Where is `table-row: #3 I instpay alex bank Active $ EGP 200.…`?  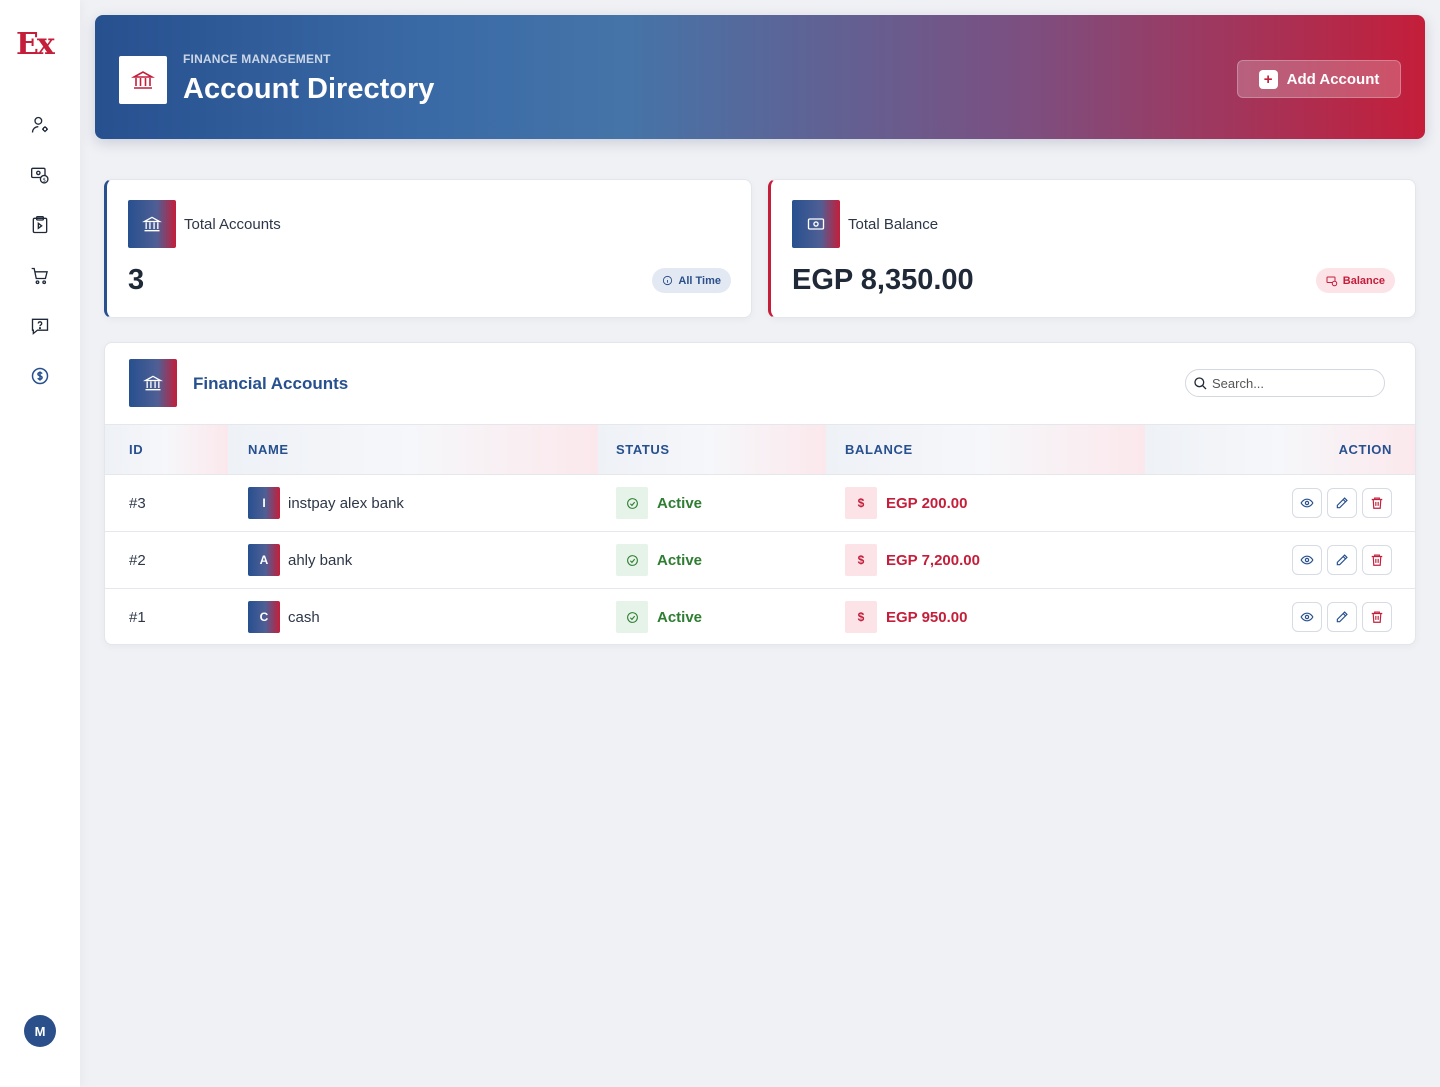
table-row: #3 I instpay alex bank Active $ EGP 200.… is located at coordinates (760, 503).